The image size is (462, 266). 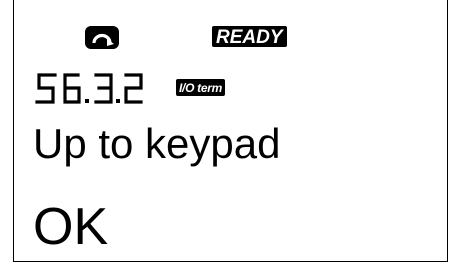 I want to click on parameter-code, so click(x=100, y=88).